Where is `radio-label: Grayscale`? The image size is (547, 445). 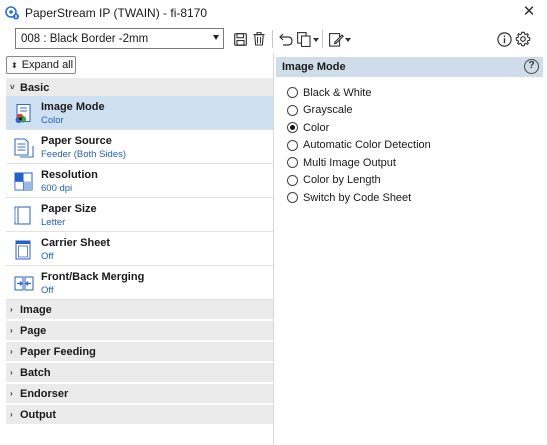
radio-label: Grayscale is located at coordinates (328, 110).